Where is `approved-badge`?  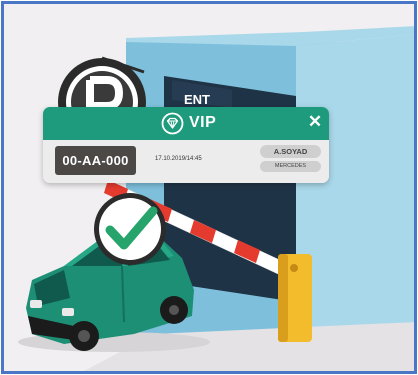
approved-badge is located at coordinates (130, 229).